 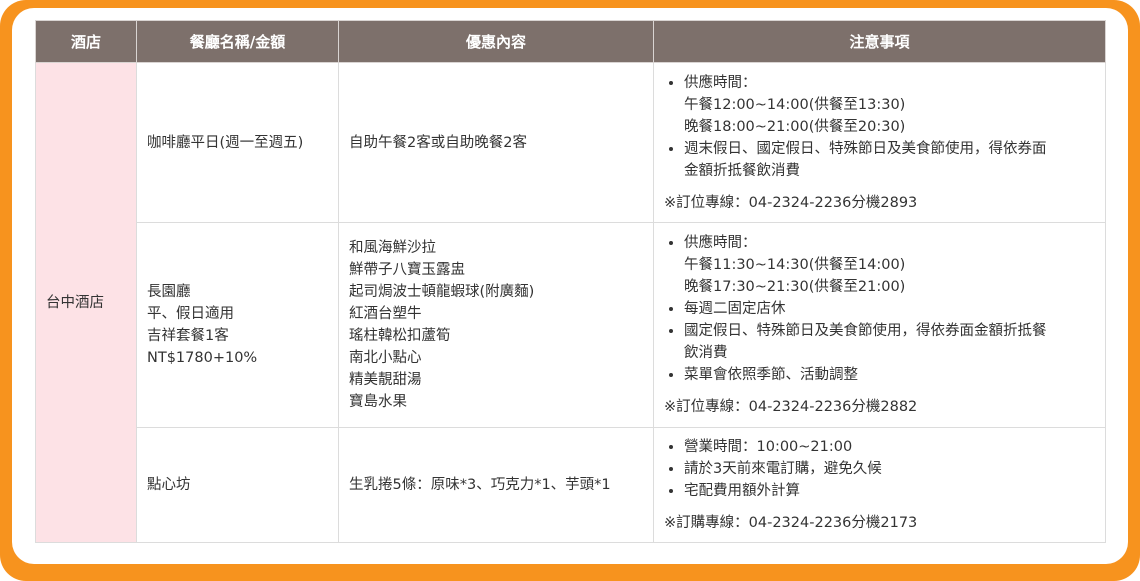 I want to click on offer-line: 和風海鮮沙拉, so click(x=392, y=248).